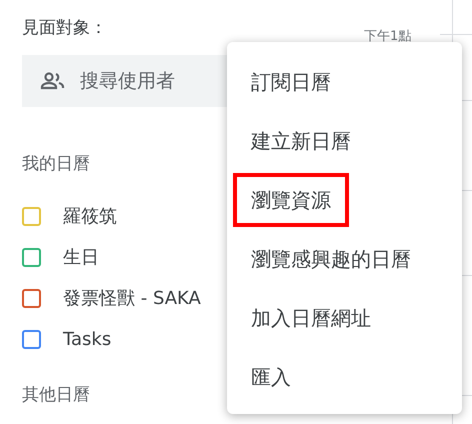 The width and height of the screenshot is (472, 424). What do you see at coordinates (53, 81) in the screenshot?
I see `people-icon` at bounding box center [53, 81].